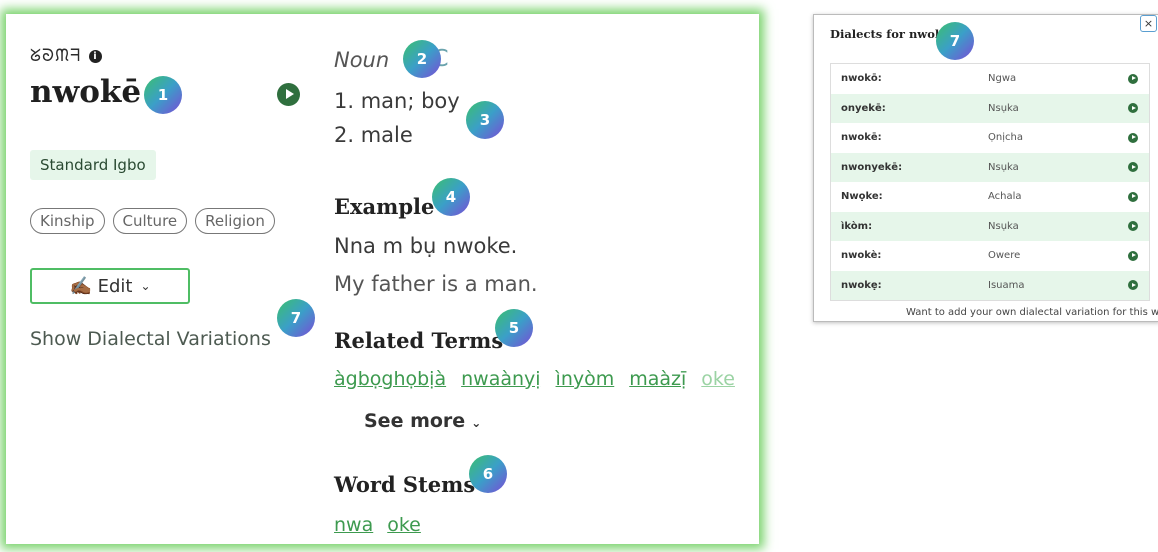  I want to click on nsibidi-text: ᘜᘐᙏᖷ, so click(56, 56).